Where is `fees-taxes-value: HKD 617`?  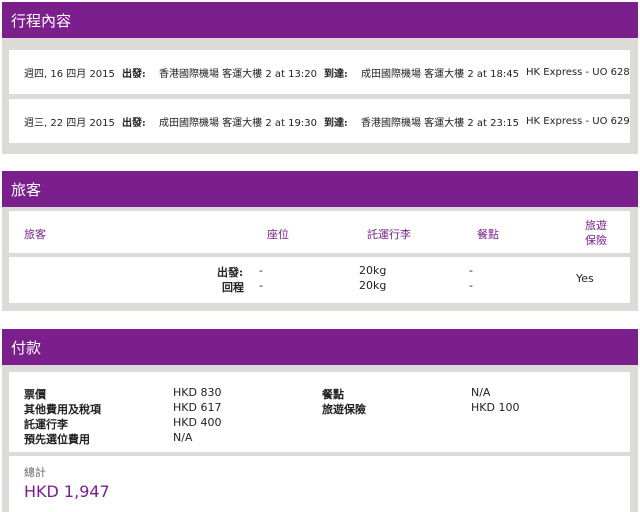 fees-taxes-value: HKD 617 is located at coordinates (197, 407).